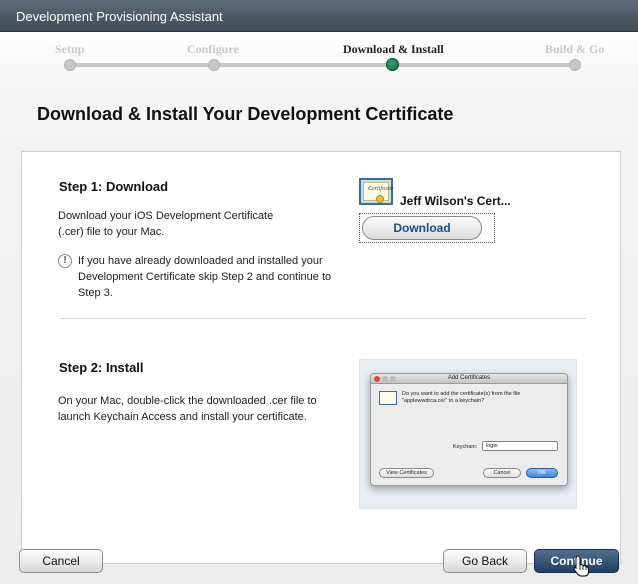 The image size is (638, 584). What do you see at coordinates (575, 65) in the screenshot?
I see `progress-dot-build-go` at bounding box center [575, 65].